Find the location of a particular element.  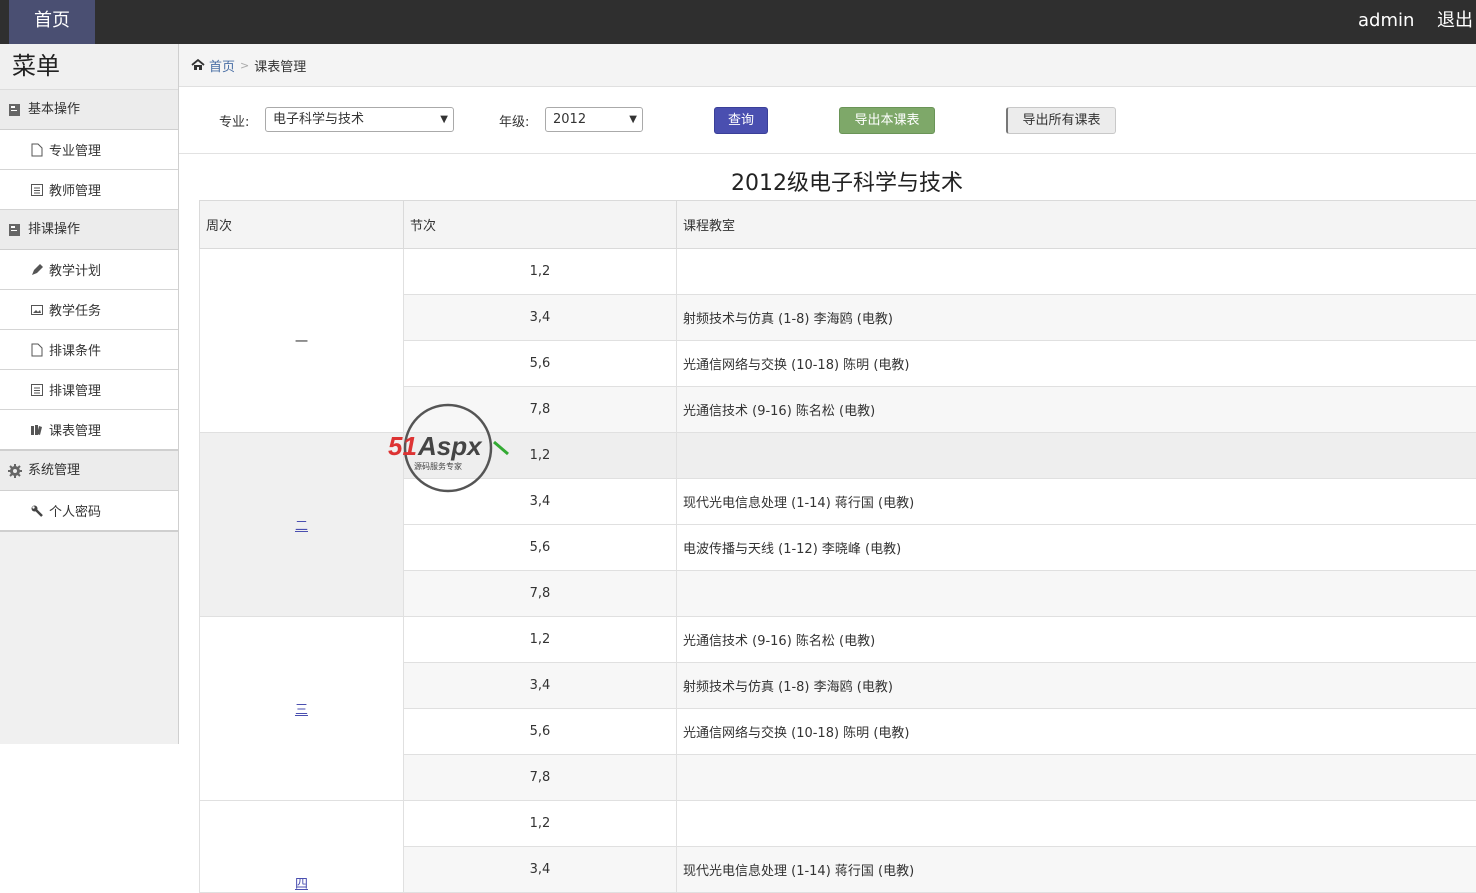

table-row: 三 1,2 光通信技术 (9-16) 陈名松 (电教) is located at coordinates (838, 640).